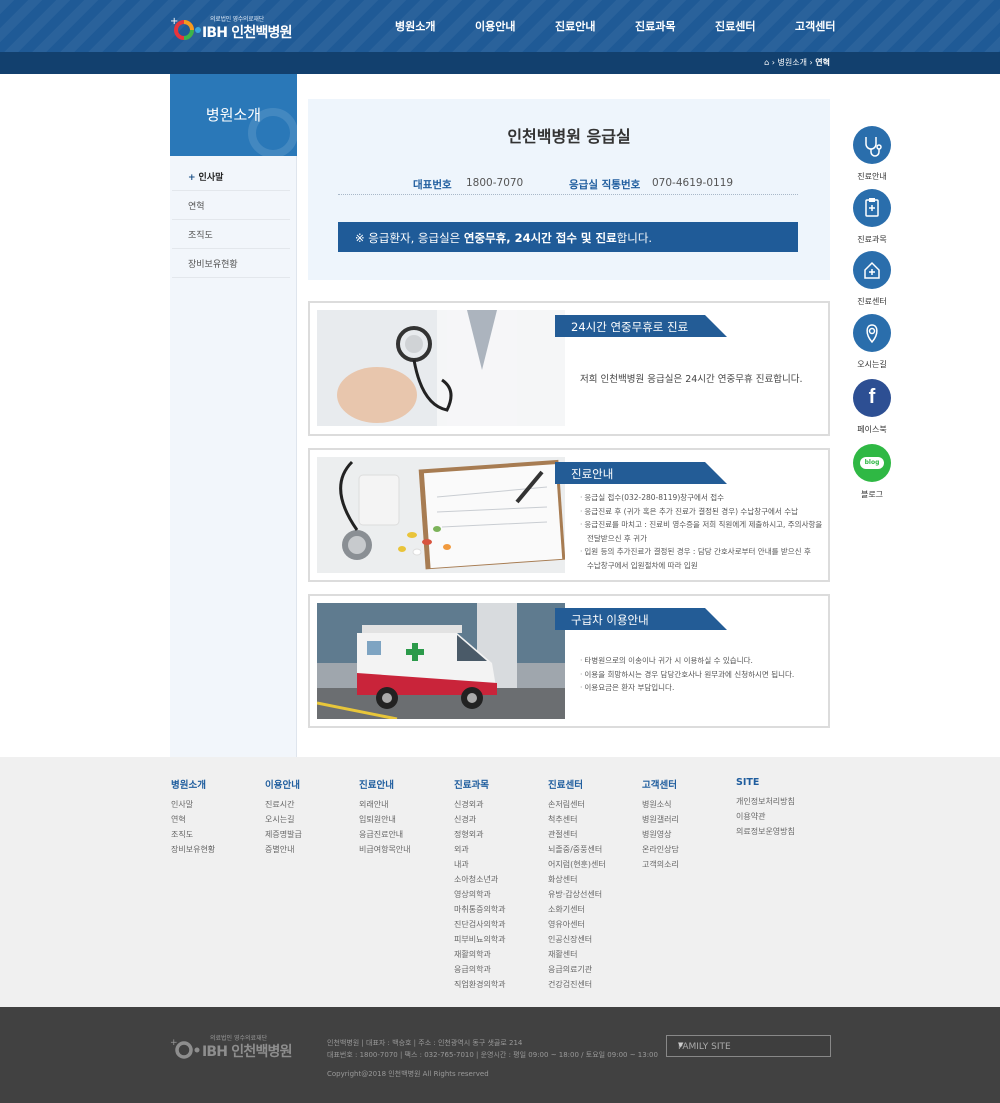 The width and height of the screenshot is (1000, 1103). What do you see at coordinates (577, 954) in the screenshot?
I see `sitemap-link: 재활센터` at bounding box center [577, 954].